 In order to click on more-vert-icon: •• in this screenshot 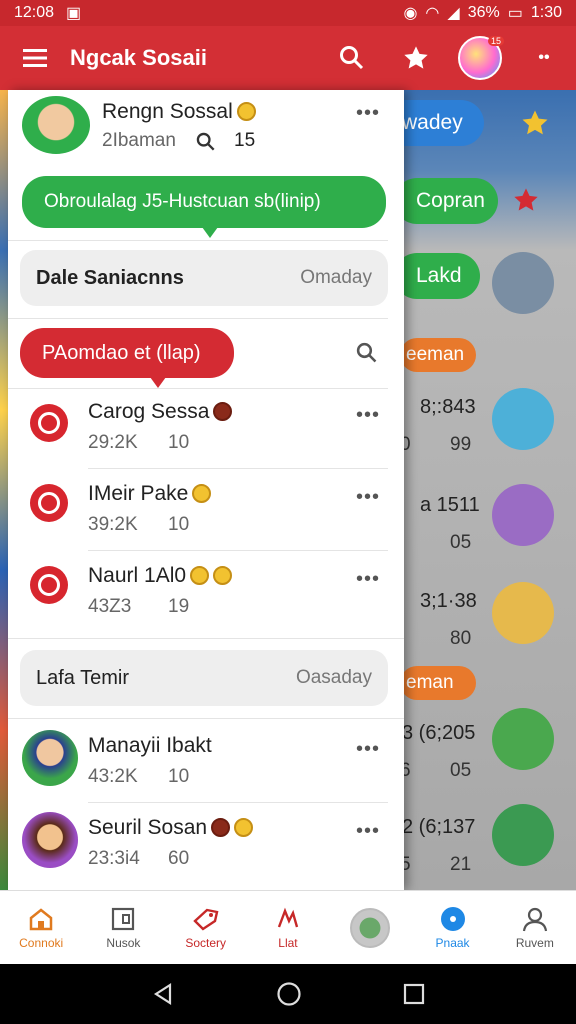, I will do `click(544, 57)`.